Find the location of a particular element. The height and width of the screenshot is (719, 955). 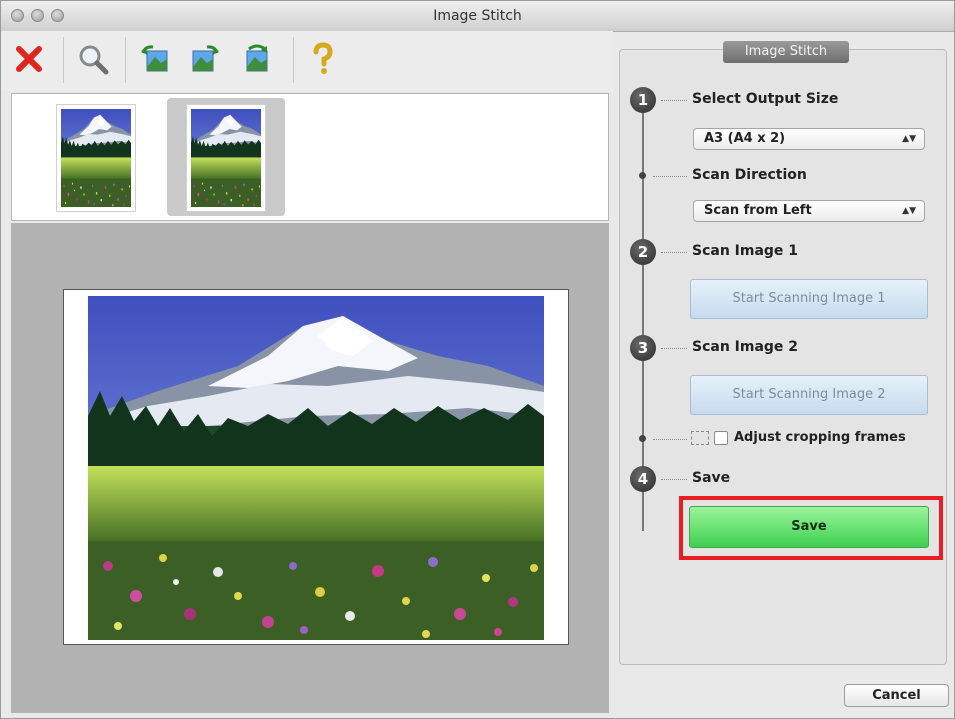

rotate-180-image-icon is located at coordinates (257, 58).